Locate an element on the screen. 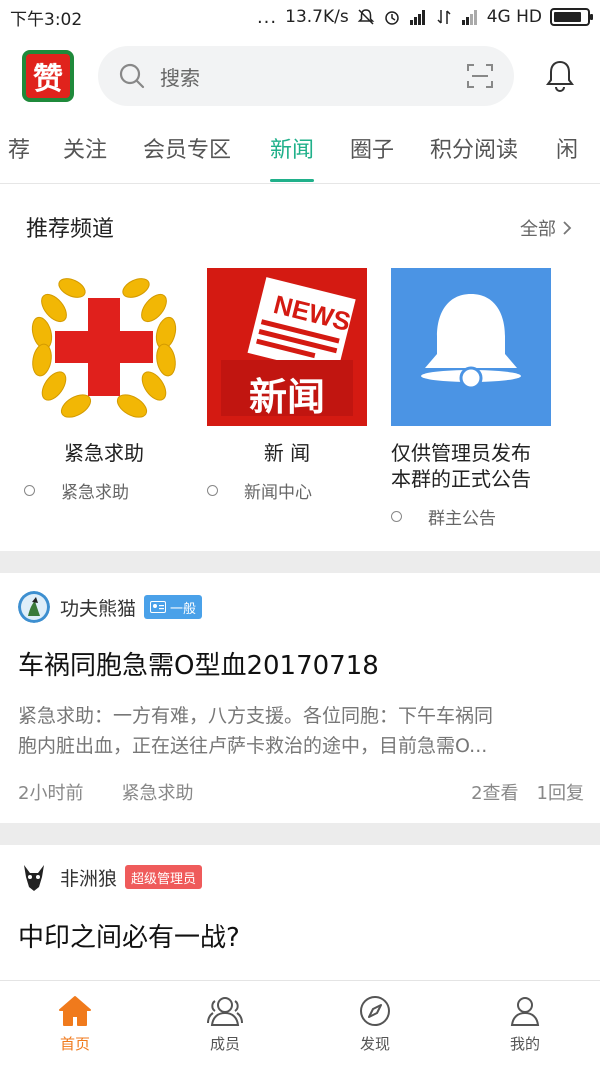  author-name: 非洲狼 is located at coordinates (89, 878).